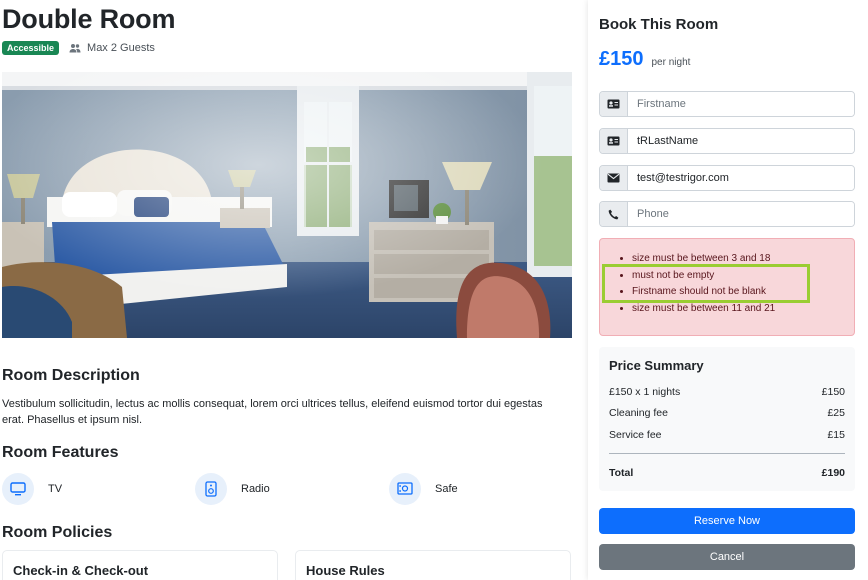 The height and width of the screenshot is (580, 868). Describe the element at coordinates (741, 178) in the screenshot. I see `email-input` at that location.